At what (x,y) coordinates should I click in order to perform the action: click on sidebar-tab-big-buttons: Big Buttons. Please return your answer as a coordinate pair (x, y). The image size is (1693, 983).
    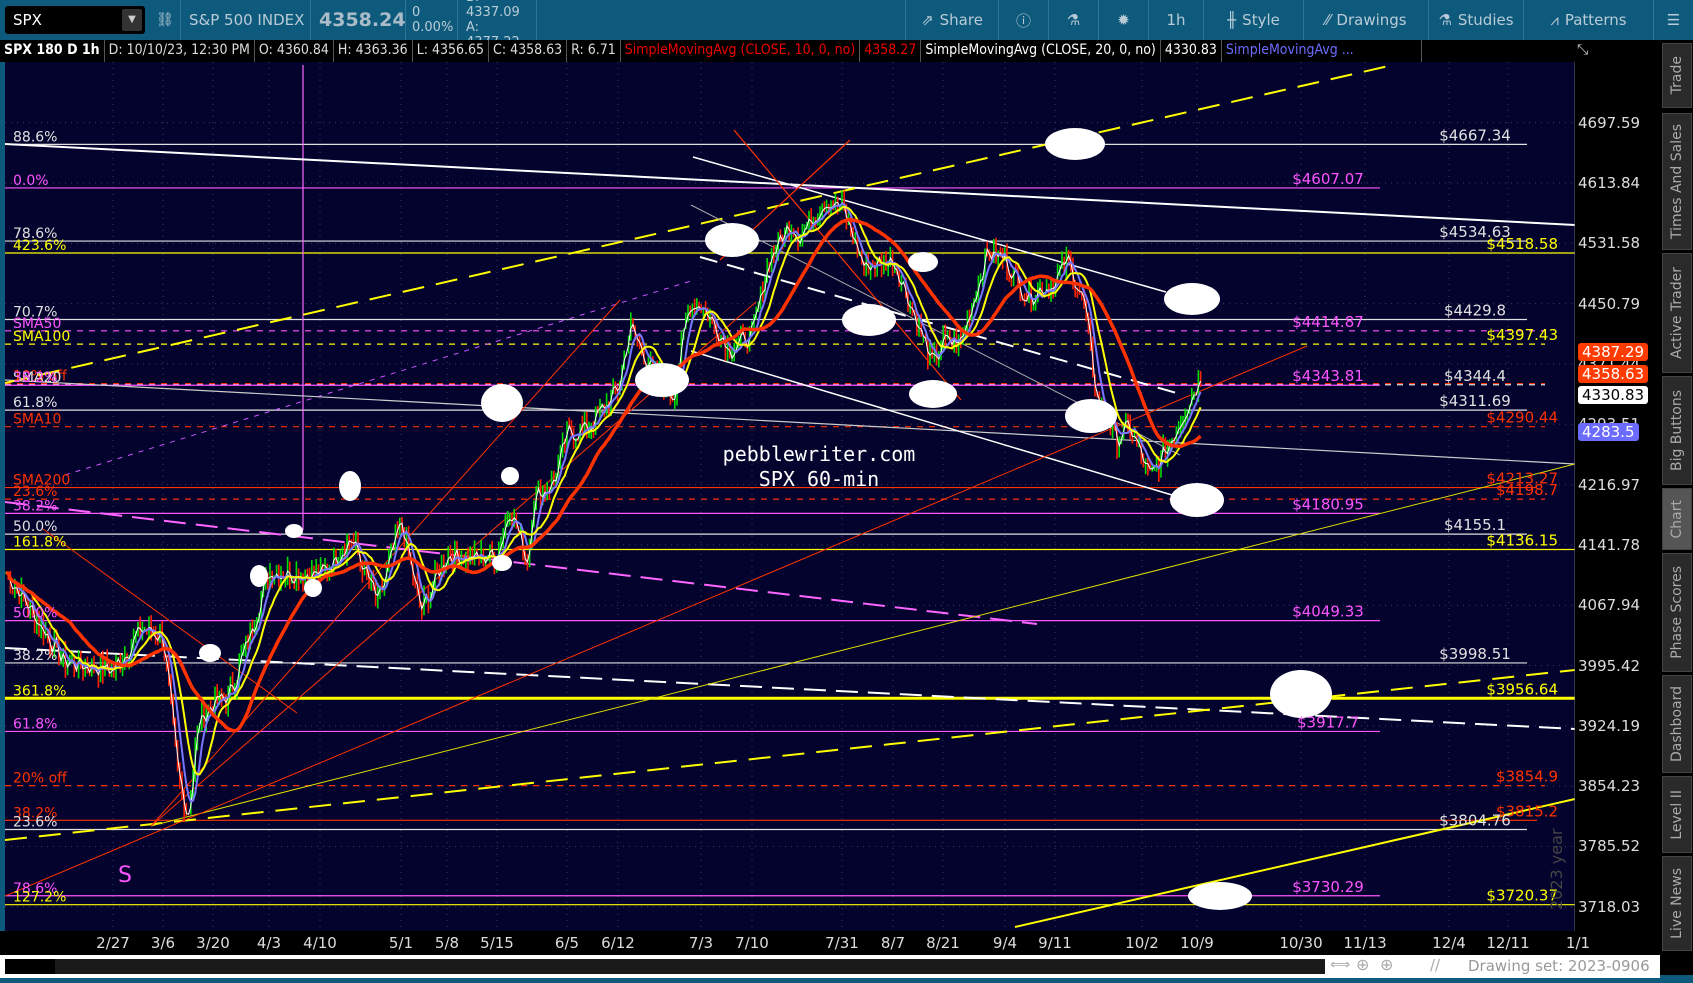
    Looking at the image, I should click on (1677, 430).